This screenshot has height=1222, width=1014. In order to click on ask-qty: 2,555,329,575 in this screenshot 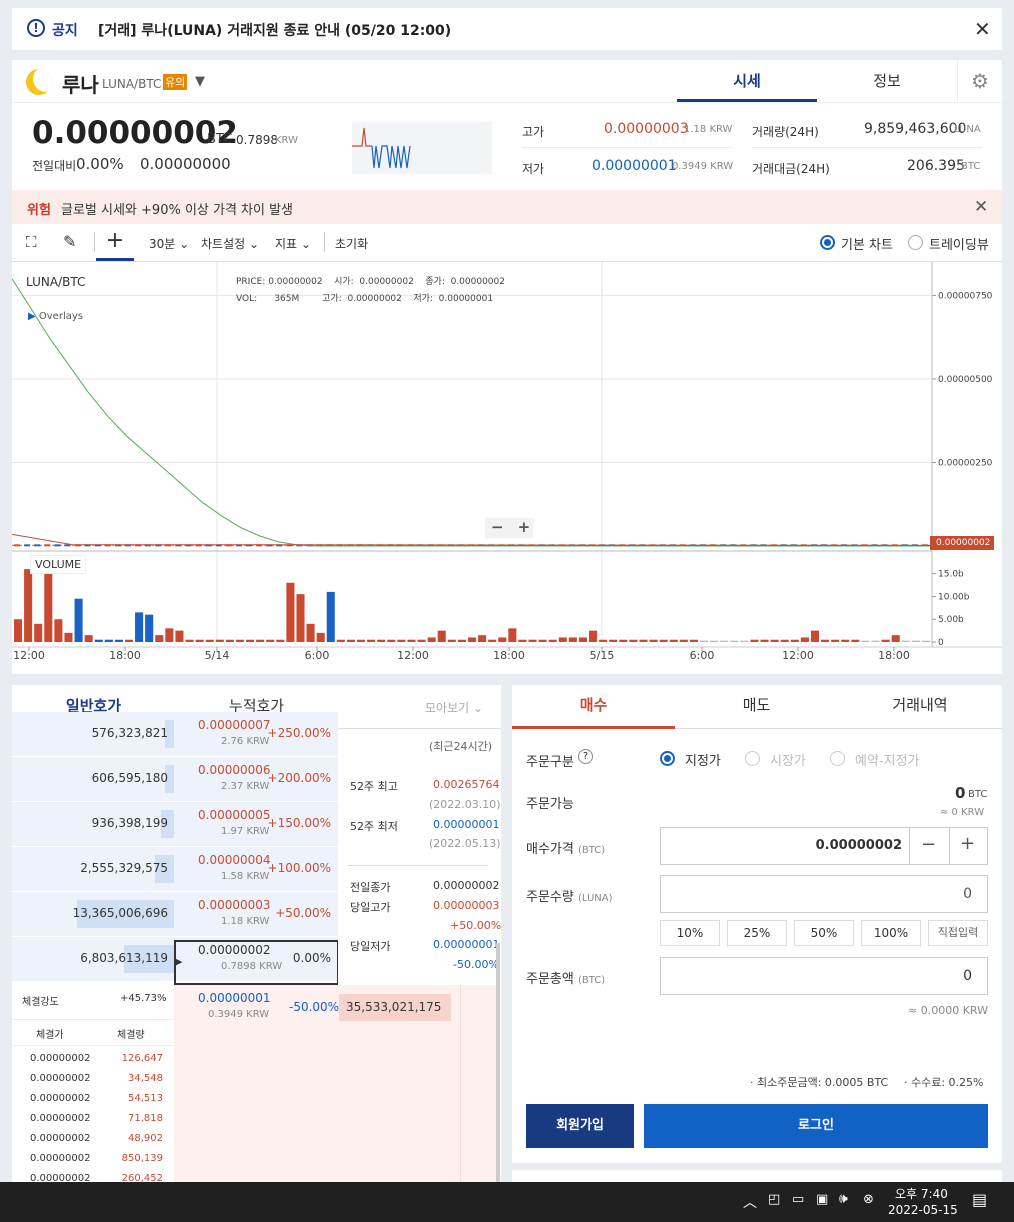, I will do `click(124, 868)`.